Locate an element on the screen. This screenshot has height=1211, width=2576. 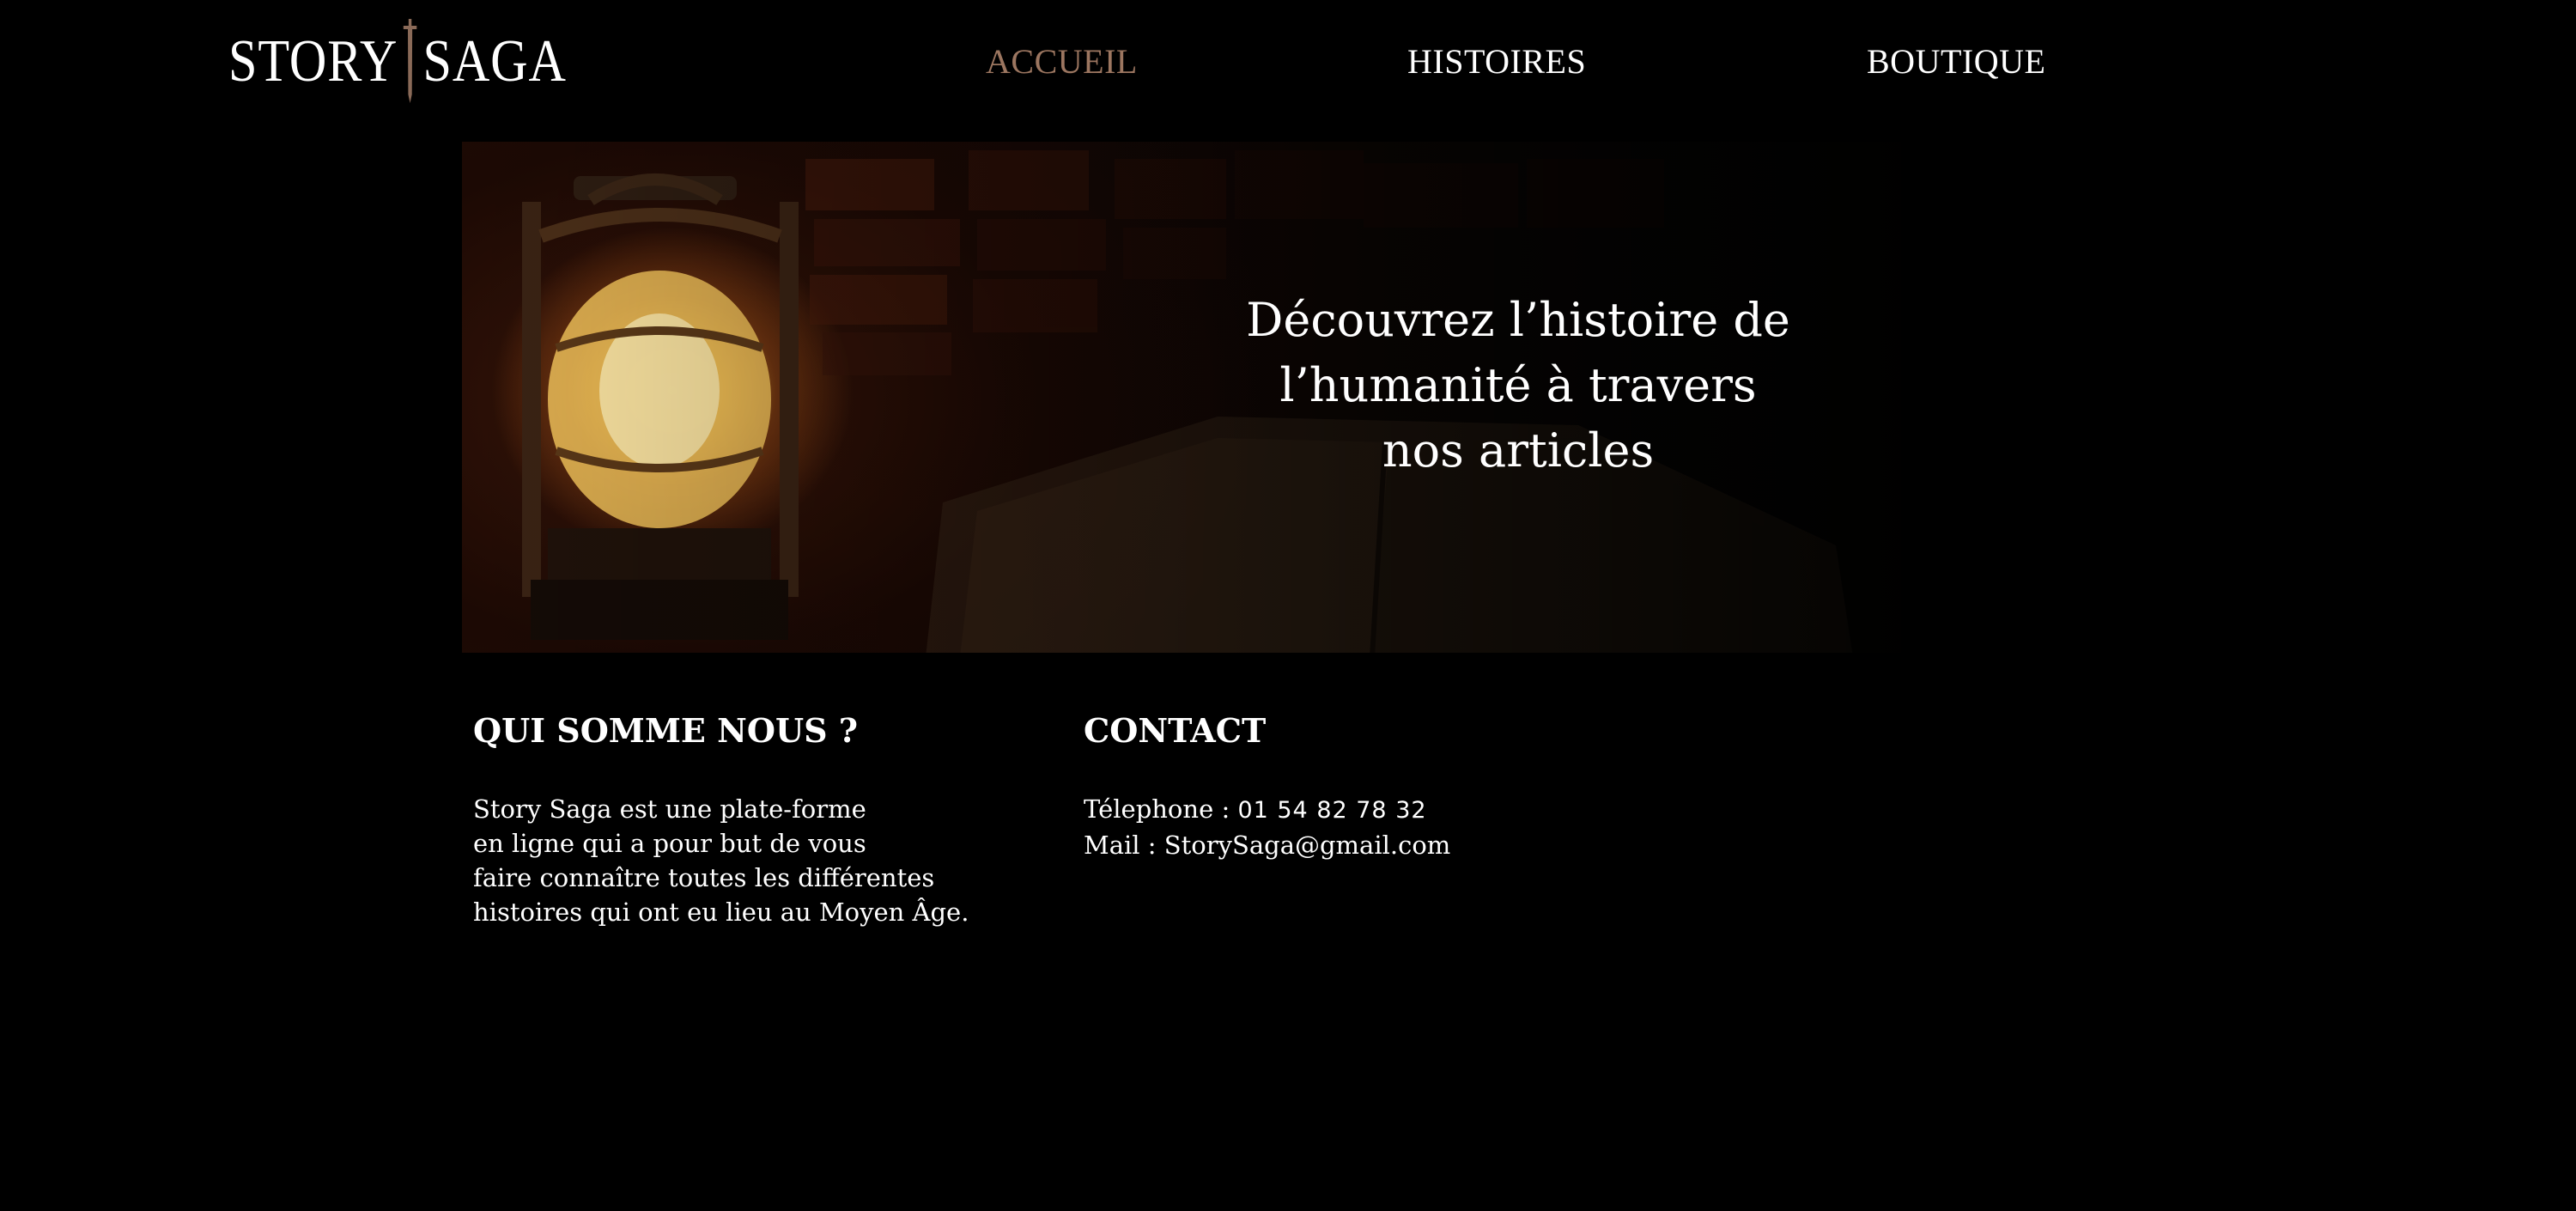
contact-heading: CONTACT is located at coordinates (1175, 730).